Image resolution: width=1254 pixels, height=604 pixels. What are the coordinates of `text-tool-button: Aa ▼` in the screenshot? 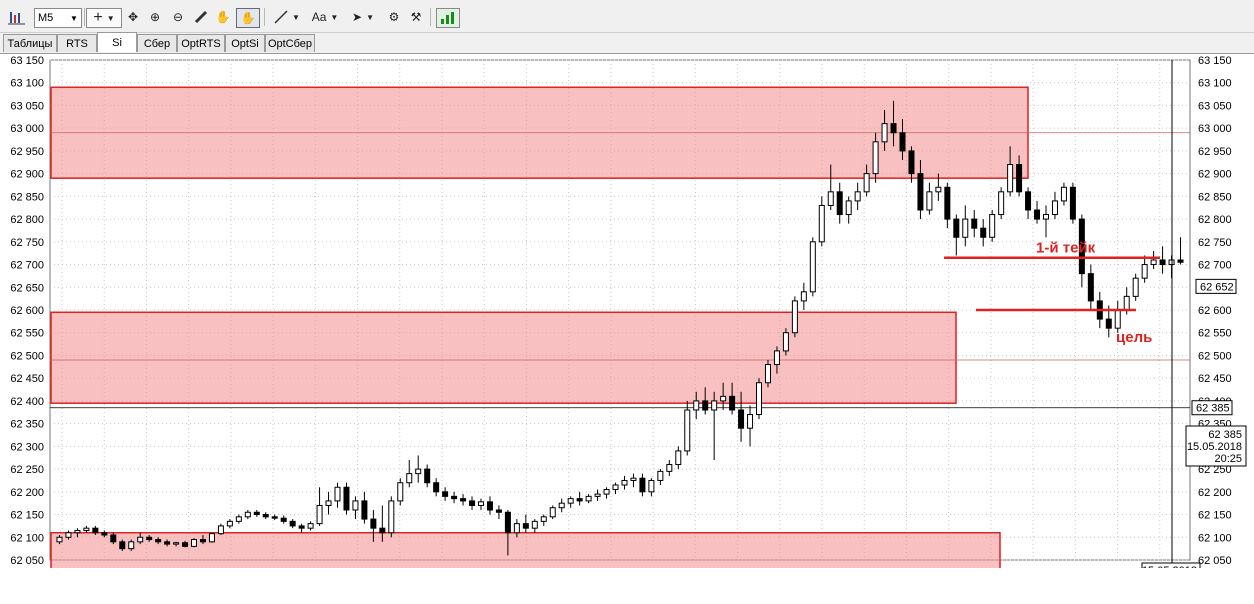 It's located at (325, 17).